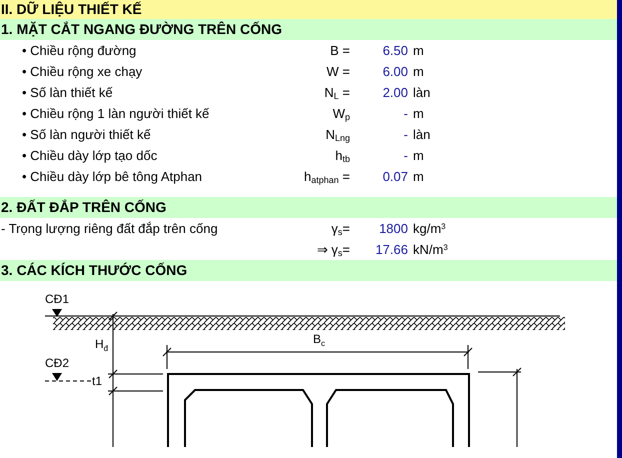 The width and height of the screenshot is (622, 458). I want to click on symbol-text: B =, so click(339, 51).